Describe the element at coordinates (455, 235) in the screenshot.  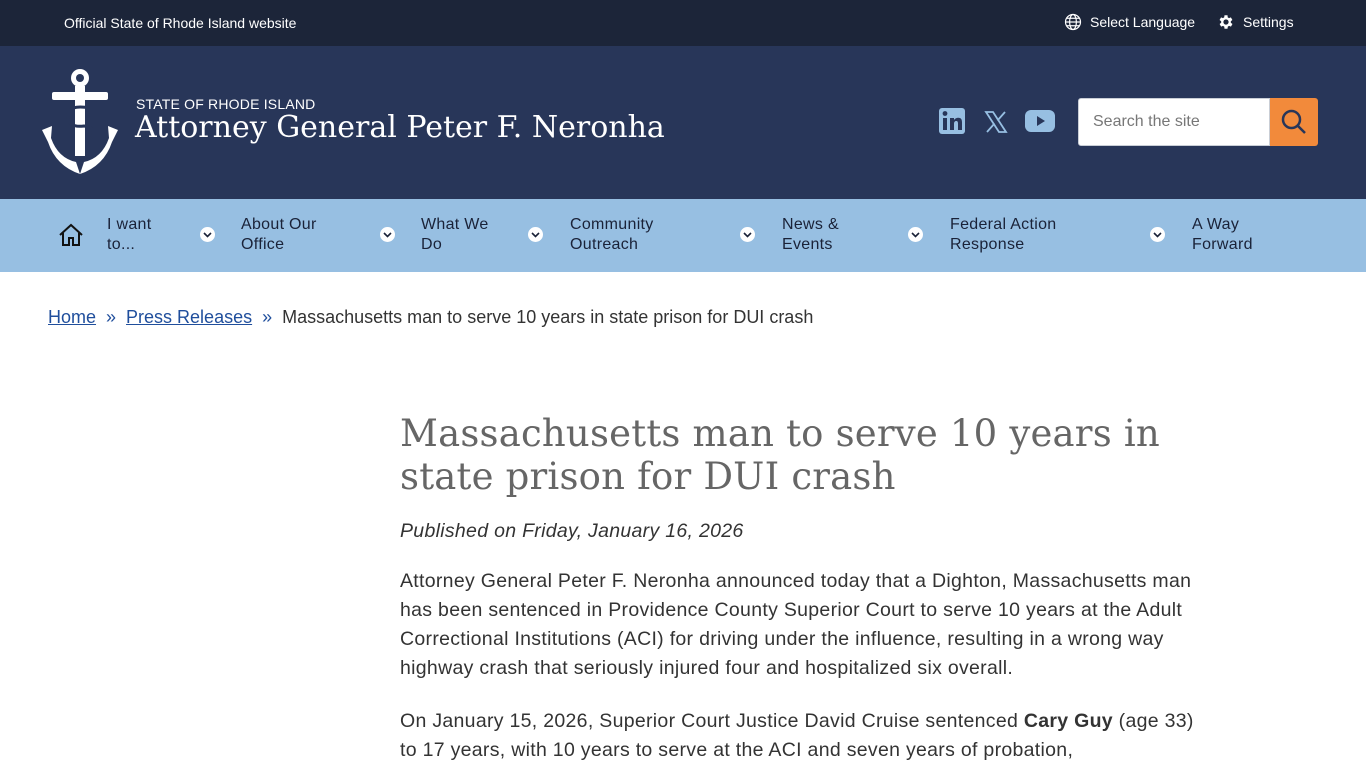
I see `nav-item-what-we-do: What We Do` at that location.